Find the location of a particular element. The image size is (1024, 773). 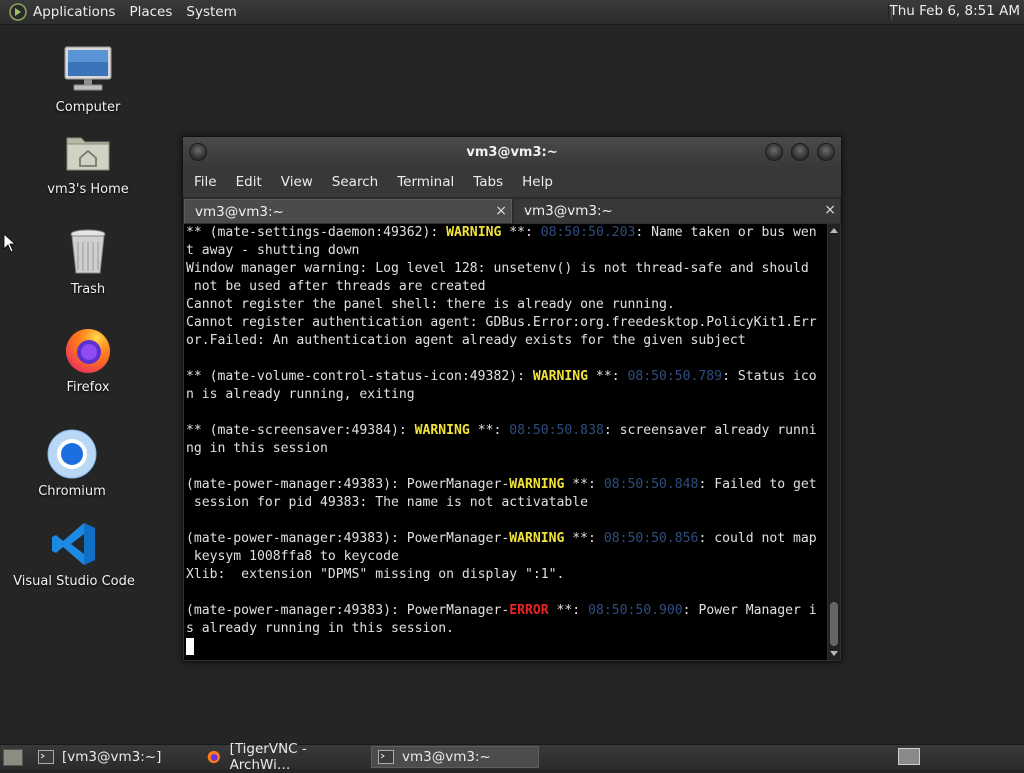

tab-bar: vm3@vm3:~ × vm3@vm3:~ × is located at coordinates (512, 210).